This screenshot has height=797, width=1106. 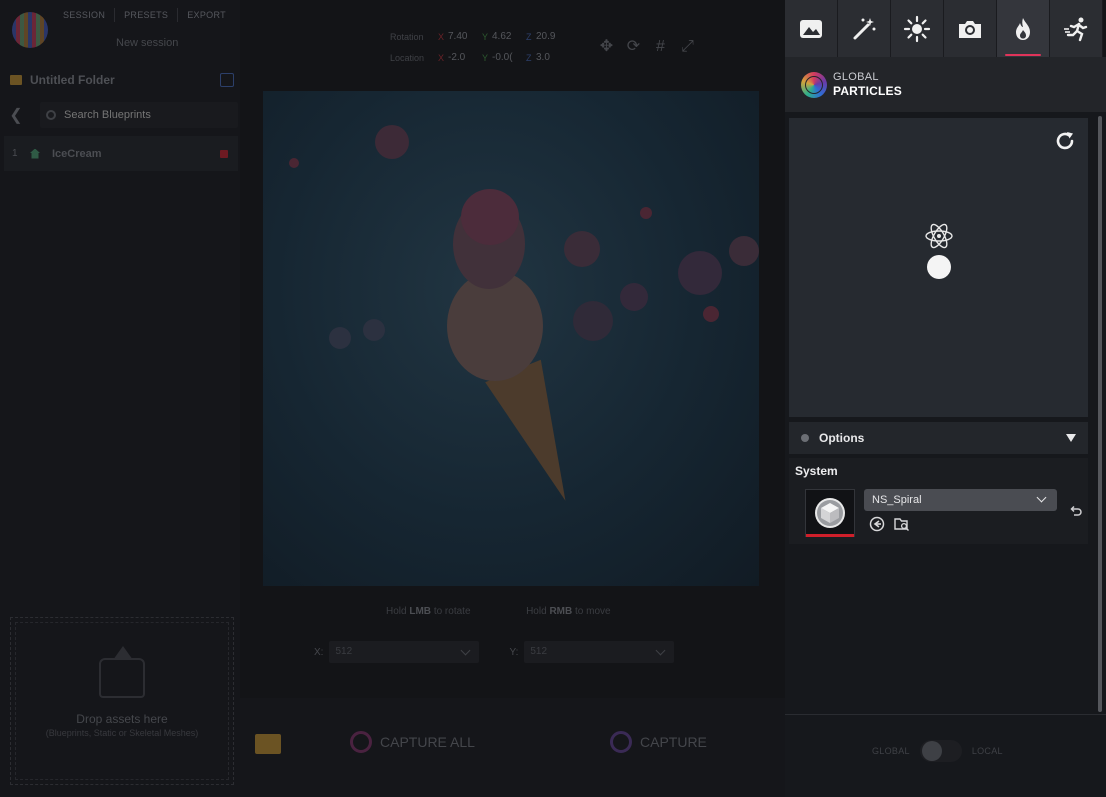 I want to click on back-arrow-icon: ❮, so click(x=16, y=115).